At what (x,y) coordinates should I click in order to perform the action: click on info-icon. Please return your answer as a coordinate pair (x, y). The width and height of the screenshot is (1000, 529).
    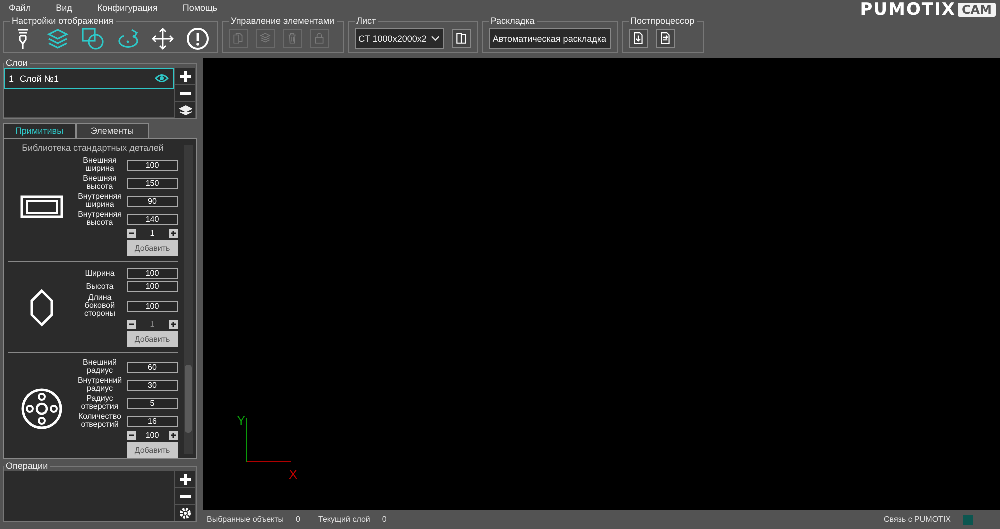
    Looking at the image, I should click on (198, 38).